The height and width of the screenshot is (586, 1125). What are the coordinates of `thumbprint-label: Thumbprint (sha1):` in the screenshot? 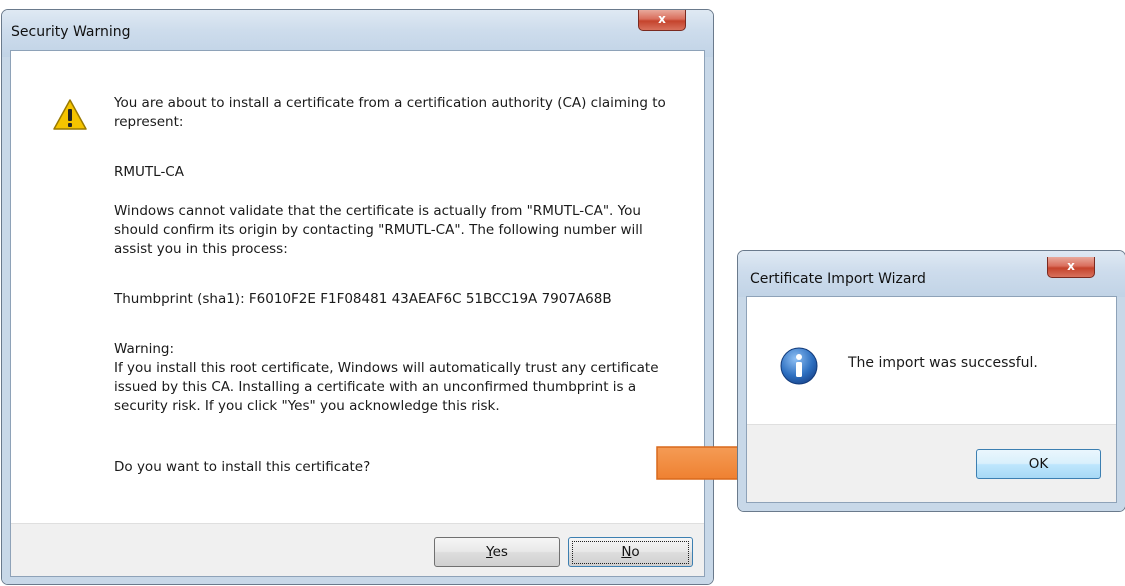 It's located at (179, 299).